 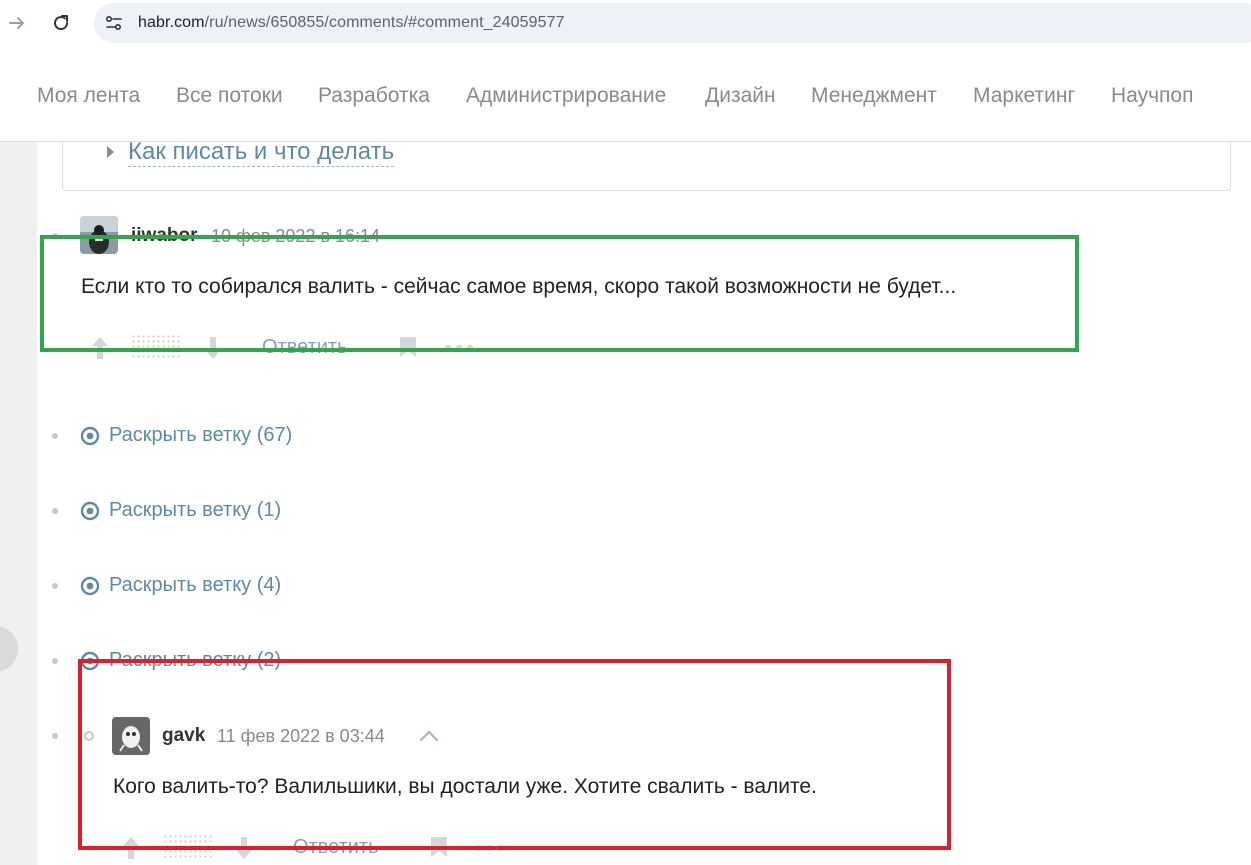 I want to click on arrow-forward-icon, so click(x=16, y=23).